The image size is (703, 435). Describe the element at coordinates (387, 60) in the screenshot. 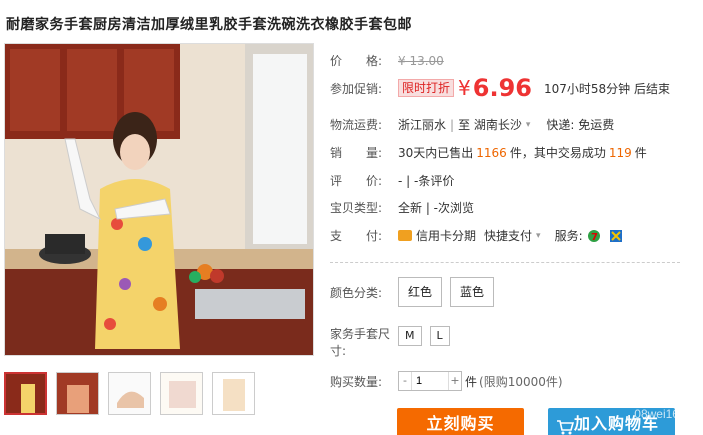

I see `price-row: 价 格: ¥ 13.00` at that location.